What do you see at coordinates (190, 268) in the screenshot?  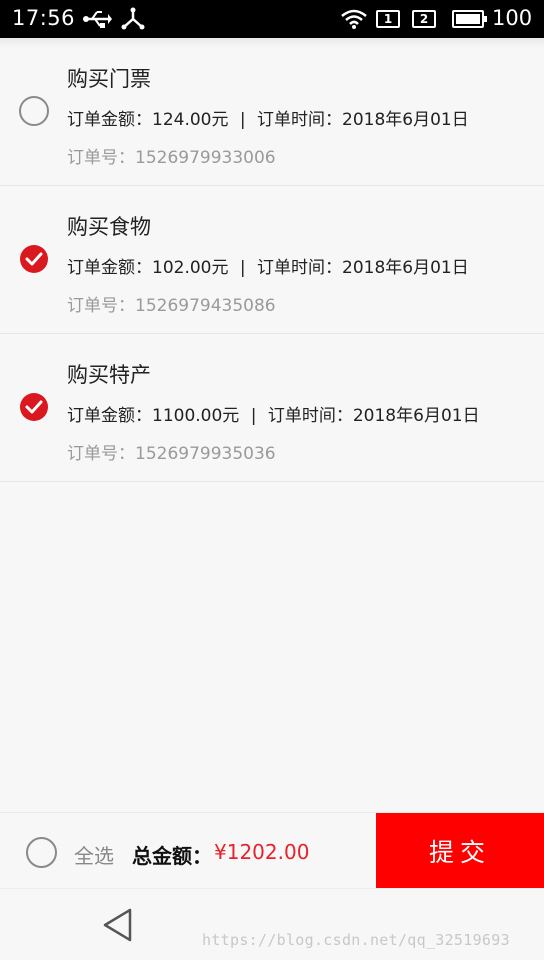 I see `order-amount: 102.00元` at bounding box center [190, 268].